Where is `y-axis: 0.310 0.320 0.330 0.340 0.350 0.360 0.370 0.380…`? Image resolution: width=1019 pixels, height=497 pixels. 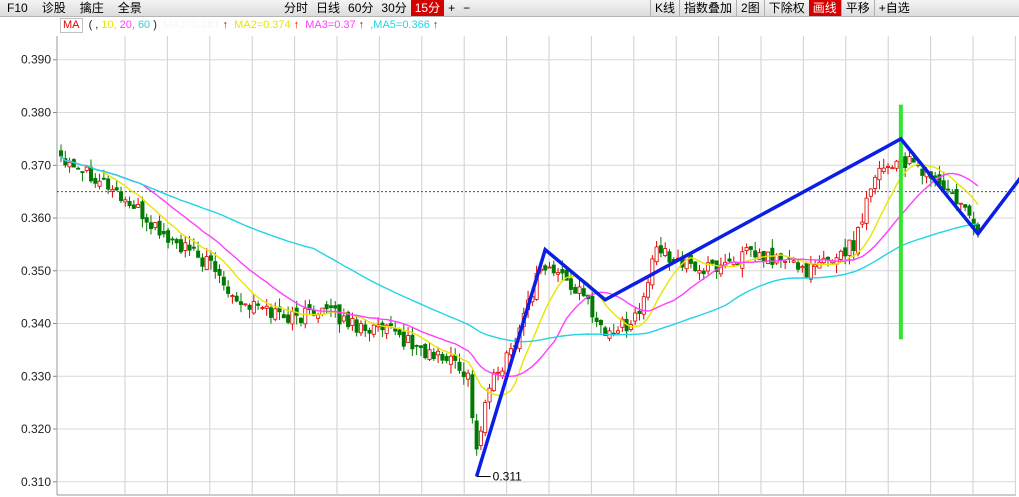
y-axis: 0.310 0.320 0.330 0.340 0.350 0.360 0.370 0.380… is located at coordinates (39, 271).